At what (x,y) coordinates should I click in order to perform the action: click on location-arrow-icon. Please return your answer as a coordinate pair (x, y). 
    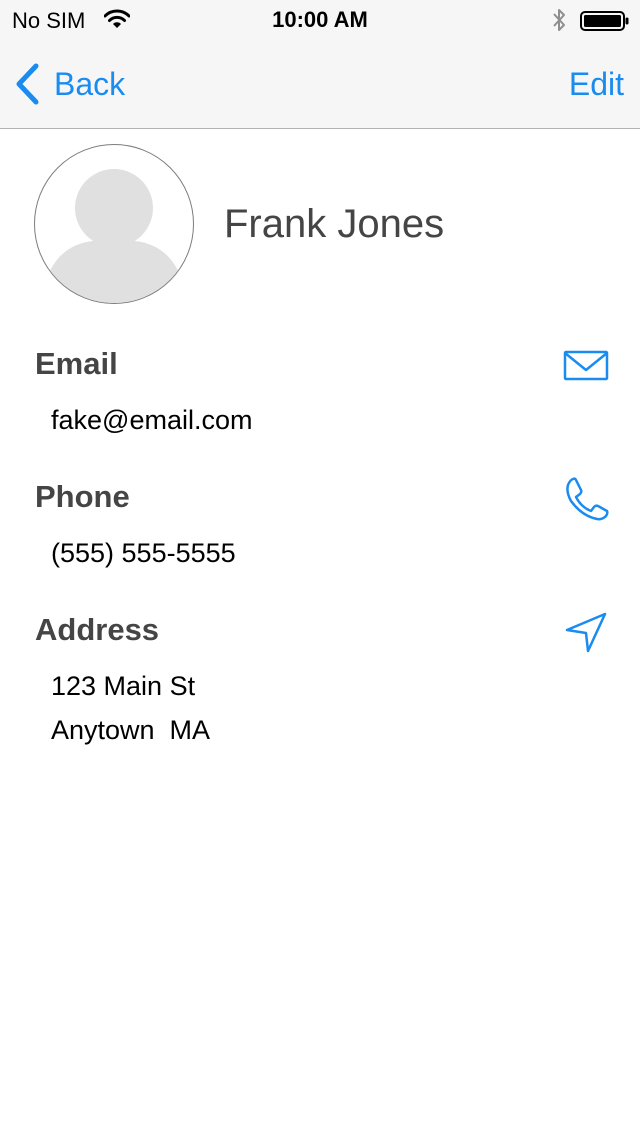
    Looking at the image, I should click on (586, 632).